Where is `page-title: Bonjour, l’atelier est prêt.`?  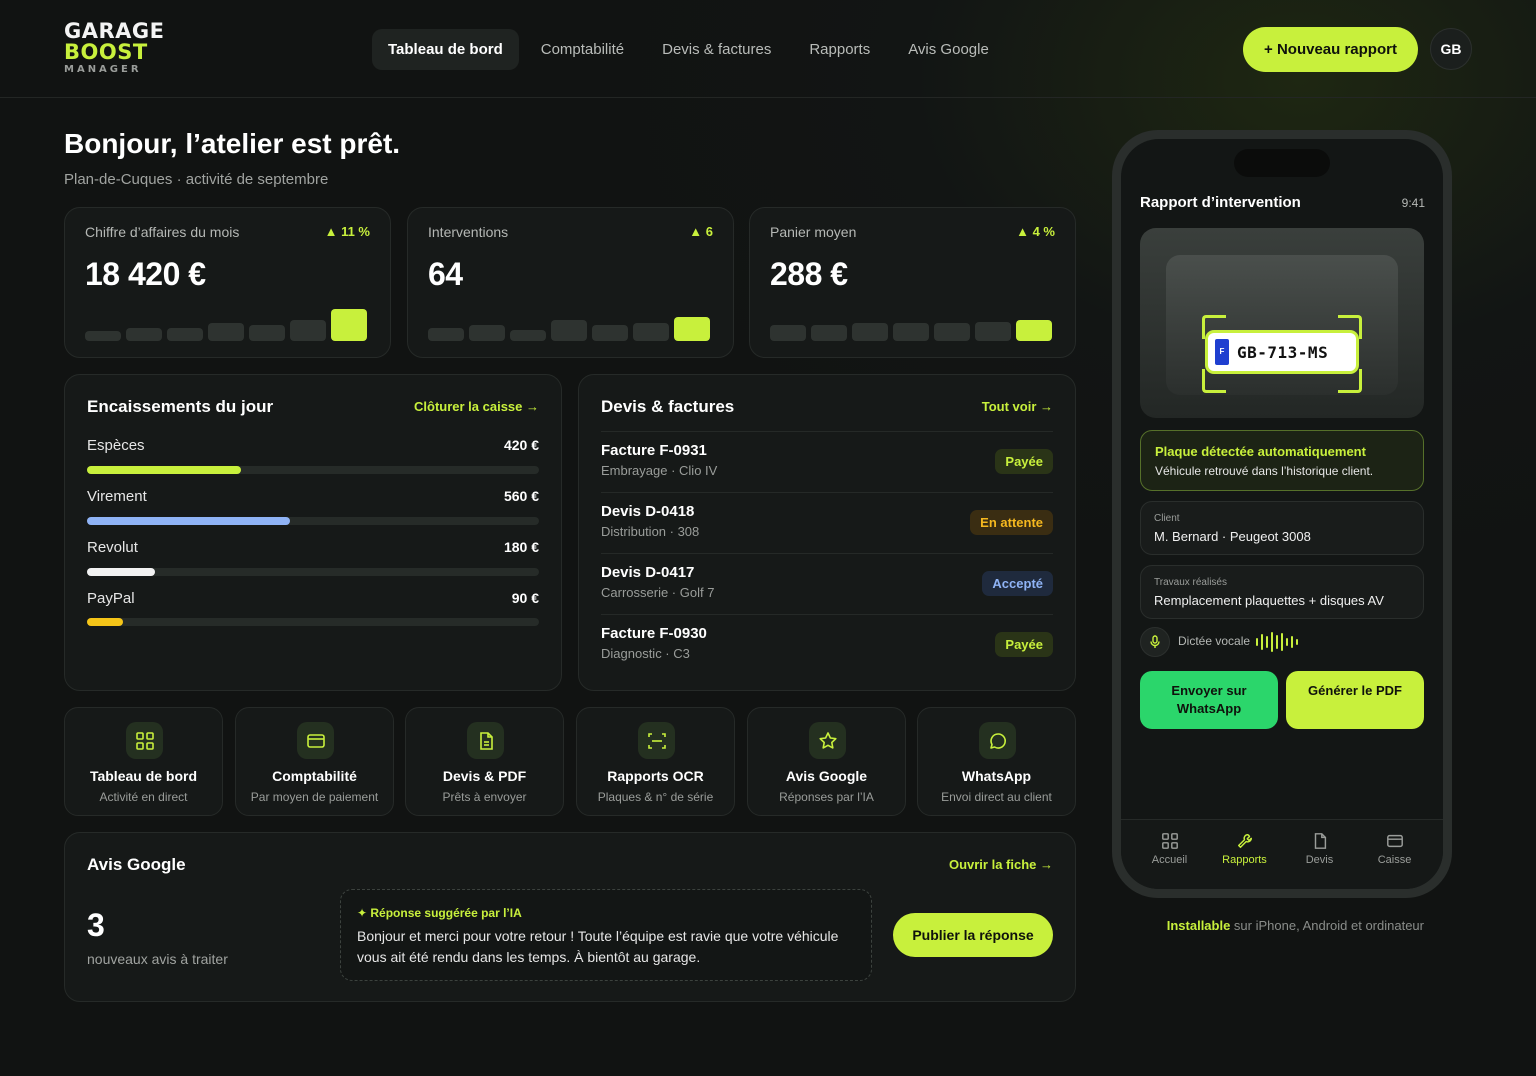
page-title: Bonjour, l’atelier est prêt. is located at coordinates (232, 143).